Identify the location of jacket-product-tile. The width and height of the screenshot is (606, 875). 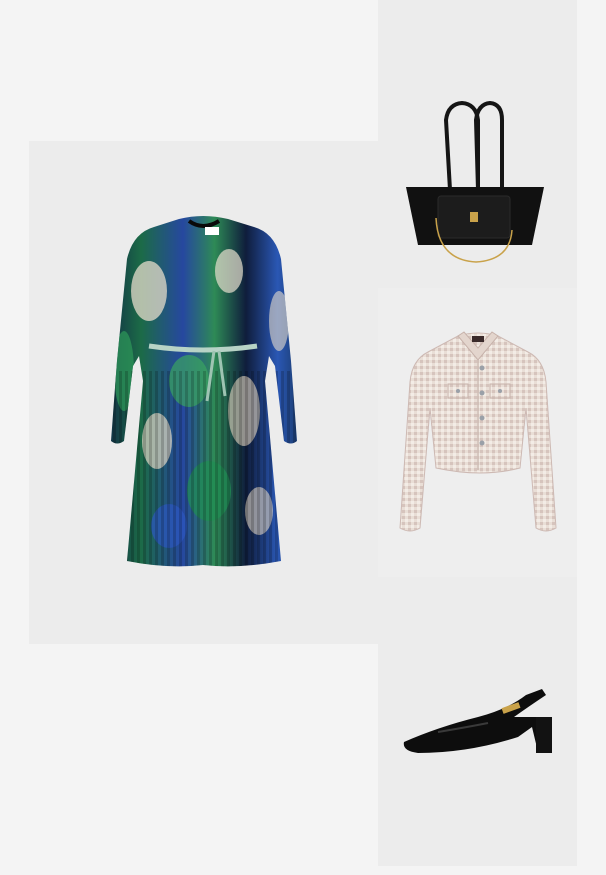
(477, 432).